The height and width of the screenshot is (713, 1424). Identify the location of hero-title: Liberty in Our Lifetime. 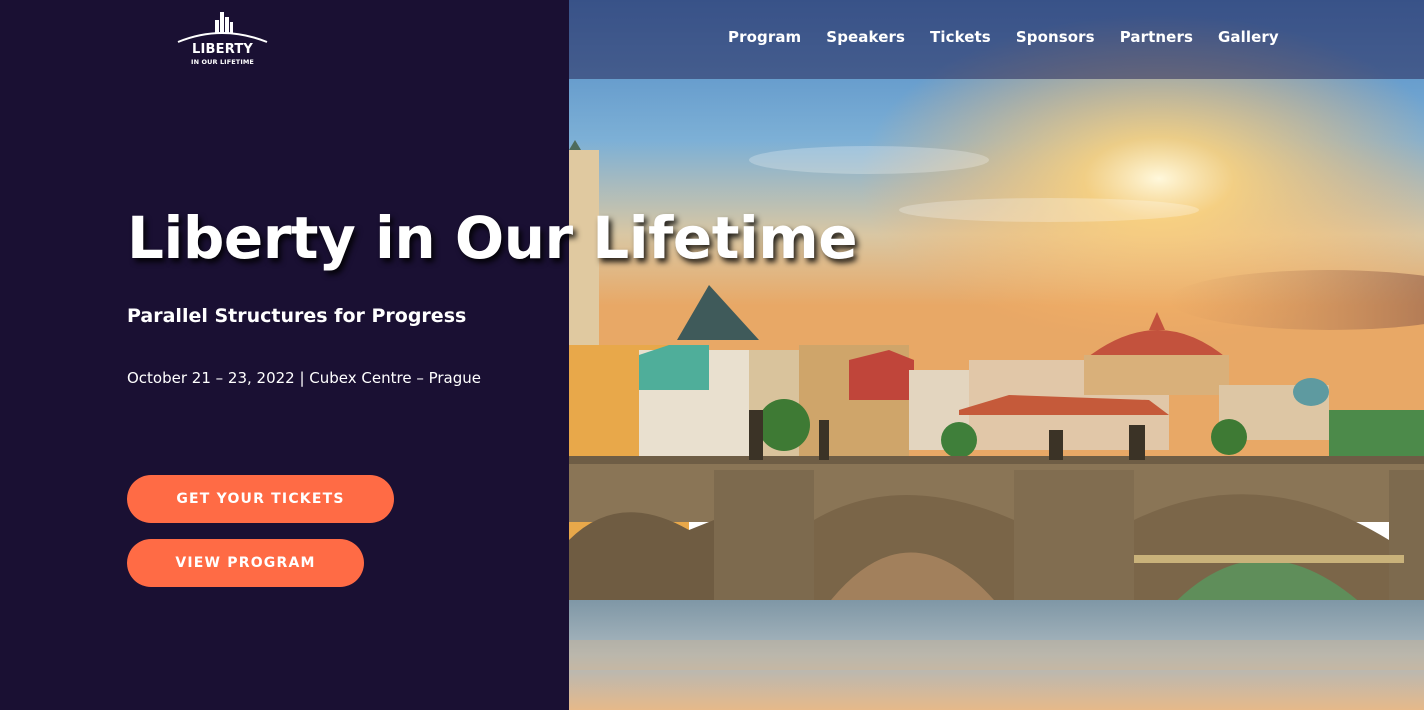
(492, 238).